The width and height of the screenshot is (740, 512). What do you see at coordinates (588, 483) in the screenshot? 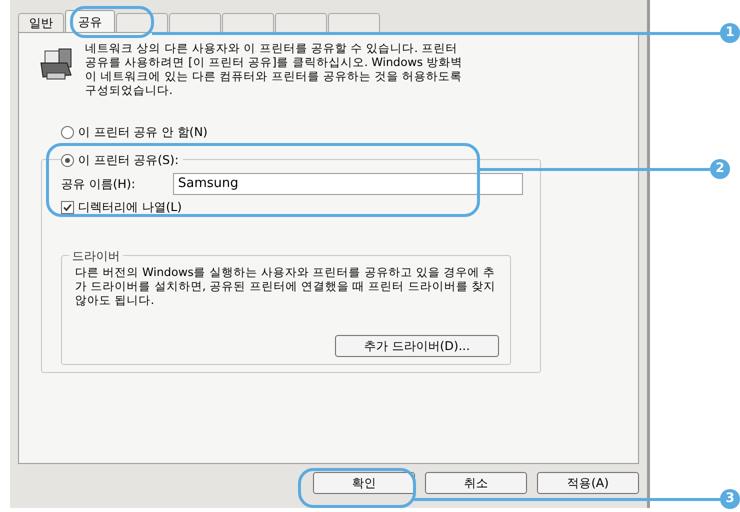
I see `apply-button: 적용(A)` at bounding box center [588, 483].